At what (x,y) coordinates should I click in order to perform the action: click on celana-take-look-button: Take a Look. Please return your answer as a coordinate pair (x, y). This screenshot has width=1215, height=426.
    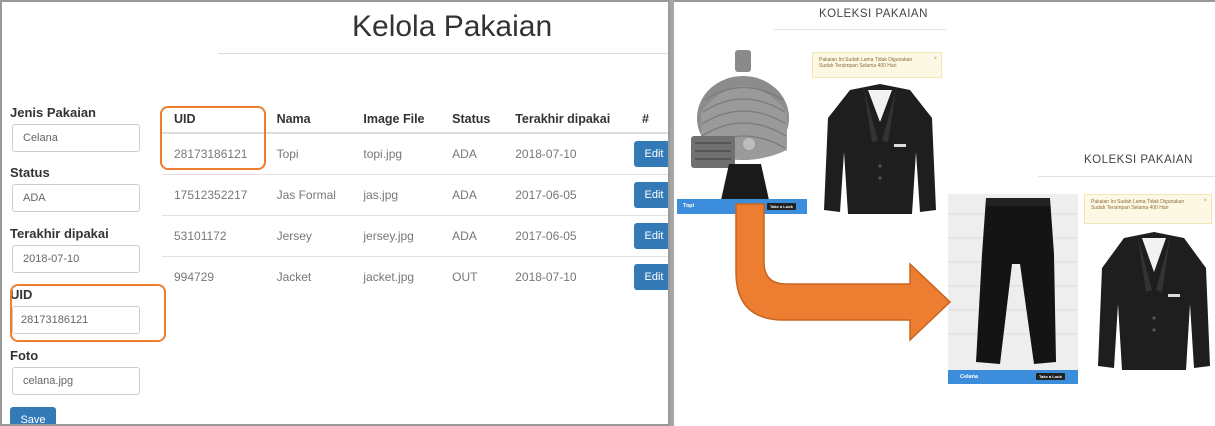
    Looking at the image, I should click on (1050, 376).